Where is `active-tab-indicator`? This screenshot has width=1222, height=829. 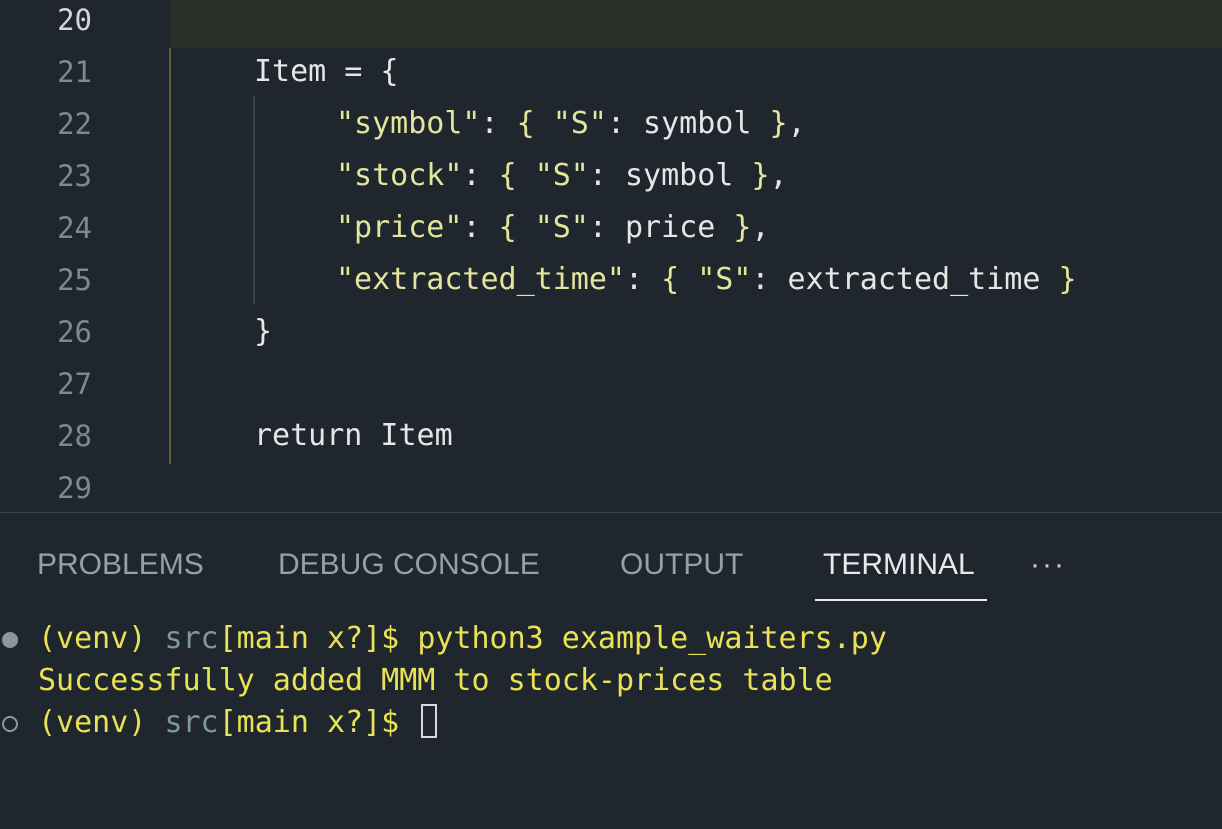 active-tab-indicator is located at coordinates (901, 600).